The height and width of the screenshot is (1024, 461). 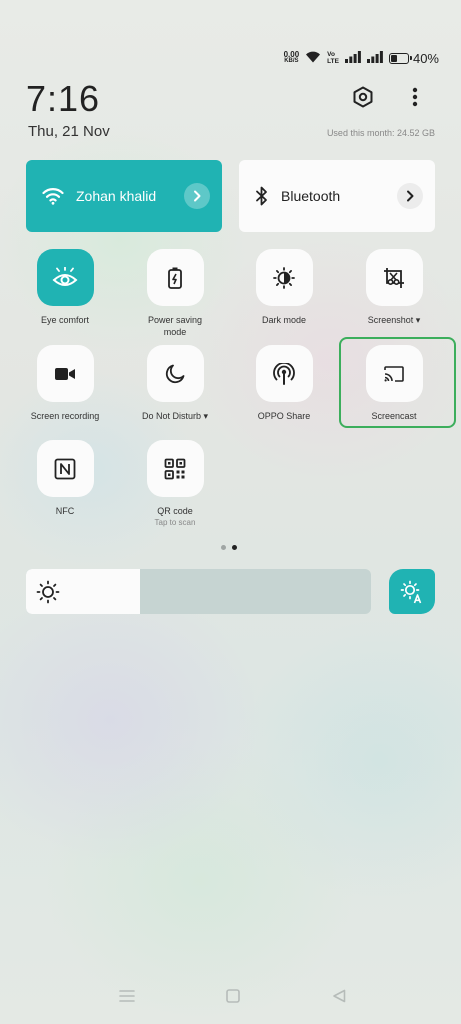 I want to click on wifi-status-icon, so click(x=313, y=58).